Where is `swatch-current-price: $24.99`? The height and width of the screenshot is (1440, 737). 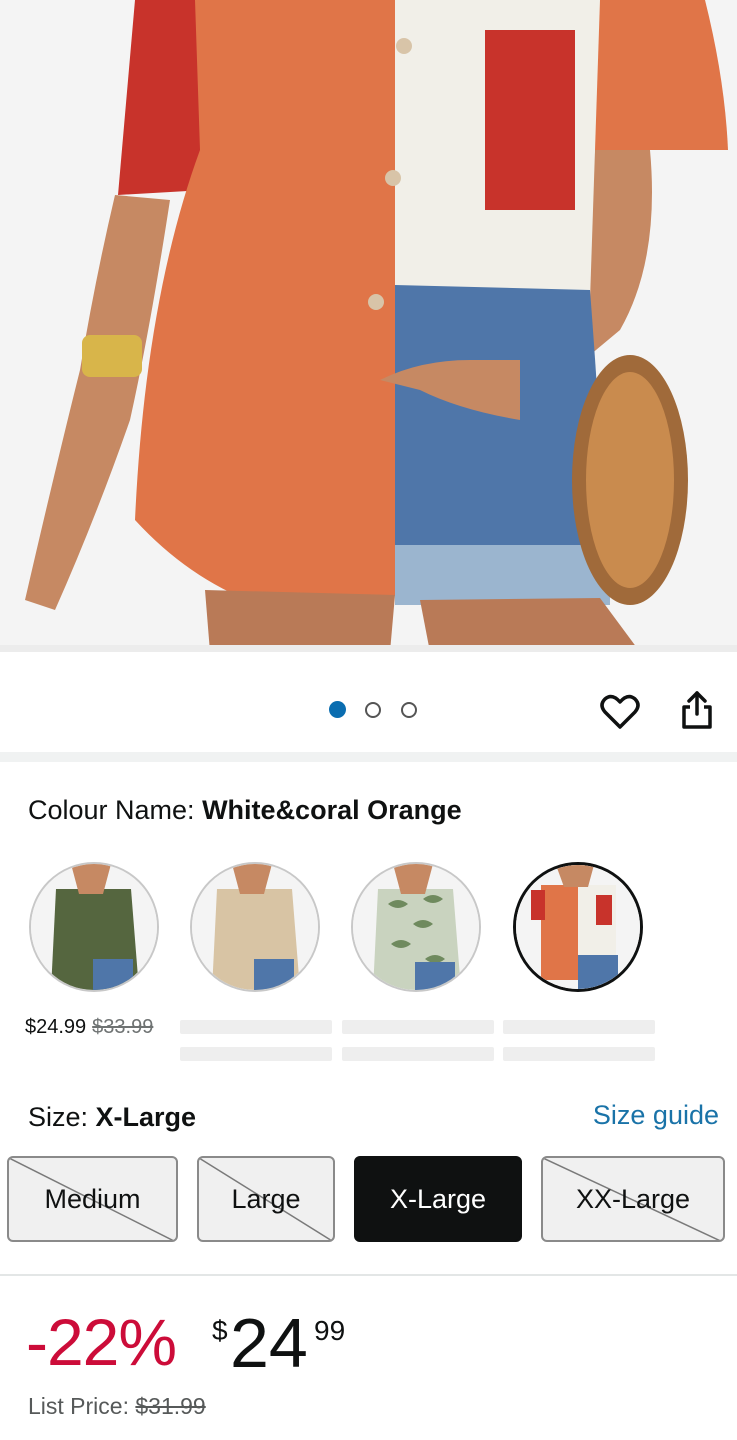 swatch-current-price: $24.99 is located at coordinates (56, 1027).